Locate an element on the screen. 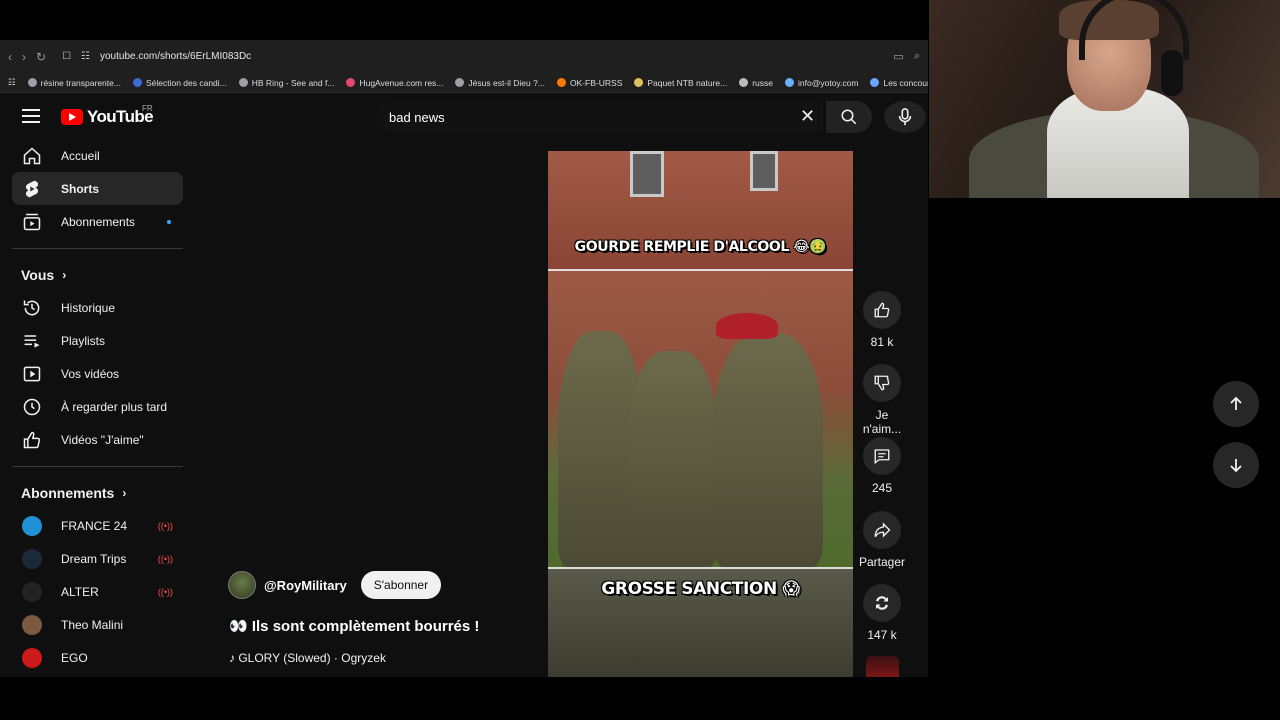 The height and width of the screenshot is (720, 1280). youtube-logo: YouTube FR is located at coordinates (107, 115).